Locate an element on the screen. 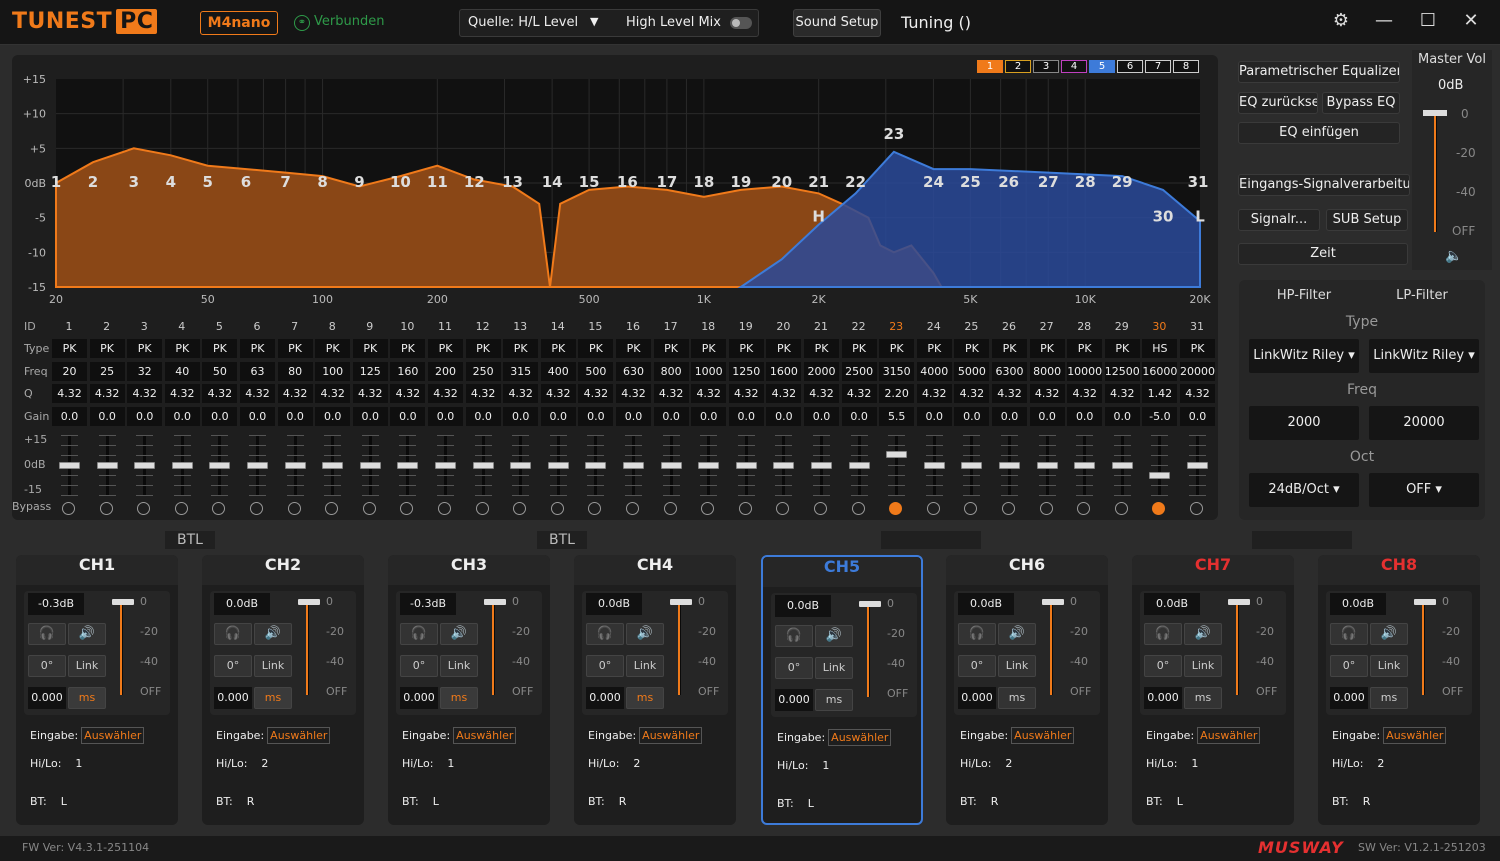 The image size is (1500, 861). band-freq-cell: 1000 is located at coordinates (709, 371).